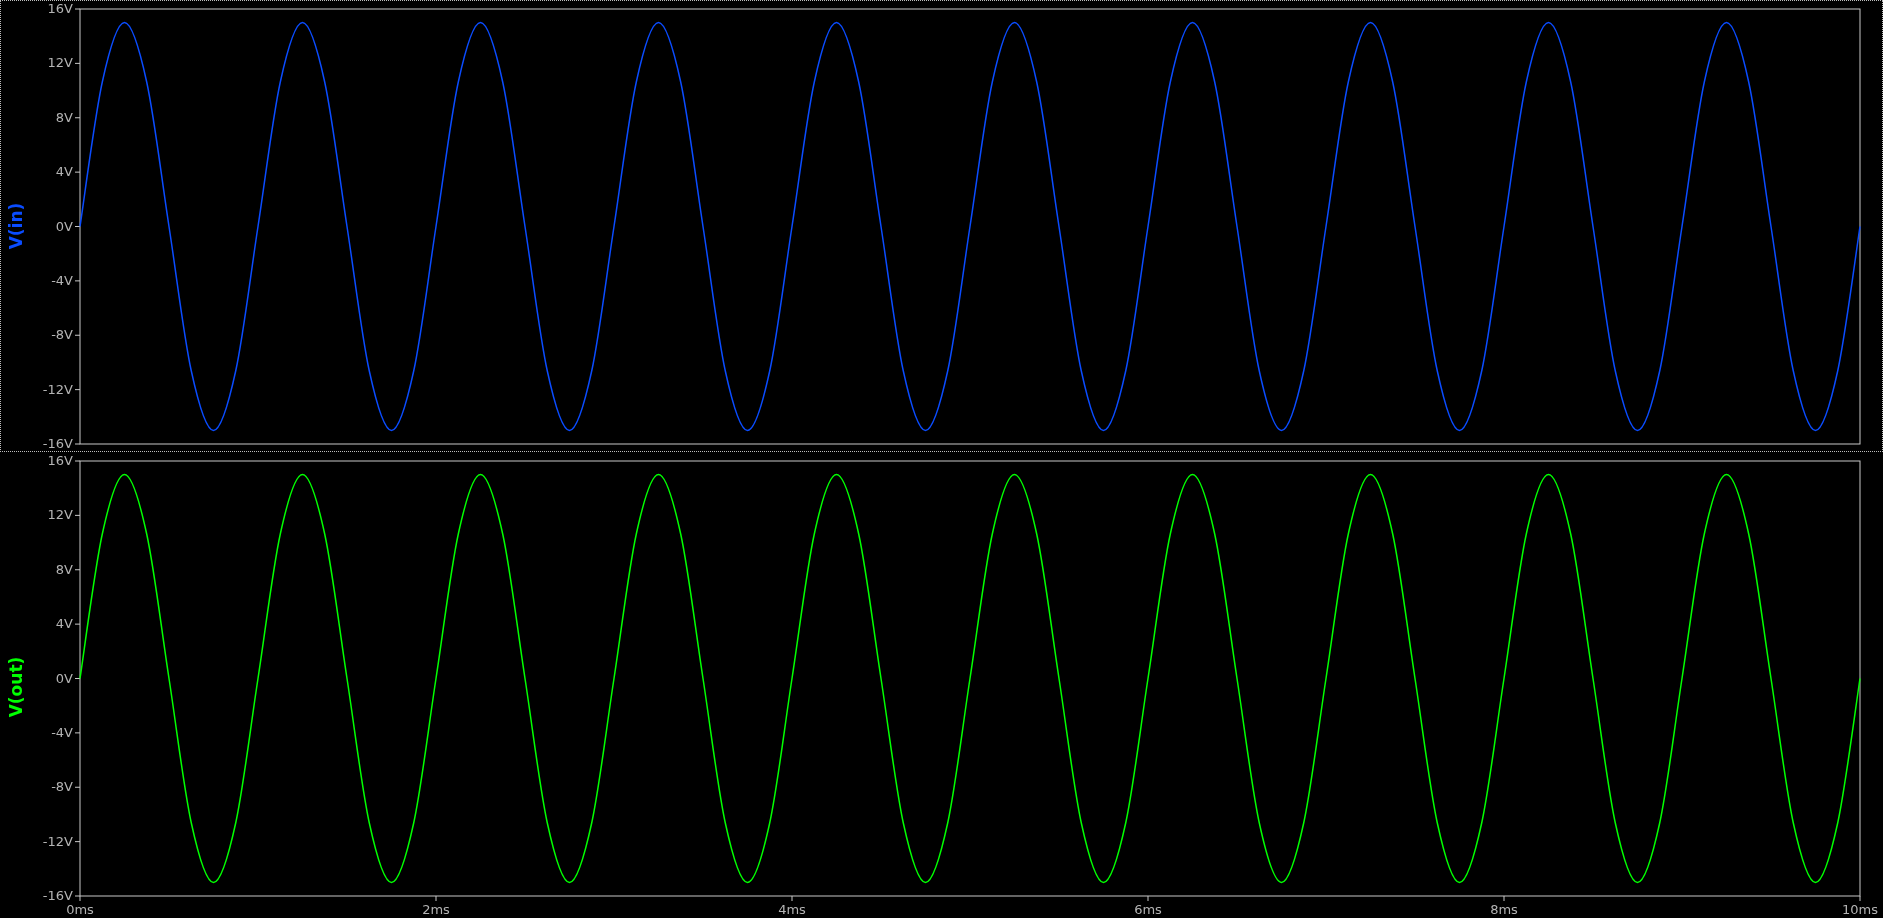 Image resolution: width=1883 pixels, height=918 pixels. What do you see at coordinates (1504, 909) in the screenshot?
I see `x-tick-label: 8ms` at bounding box center [1504, 909].